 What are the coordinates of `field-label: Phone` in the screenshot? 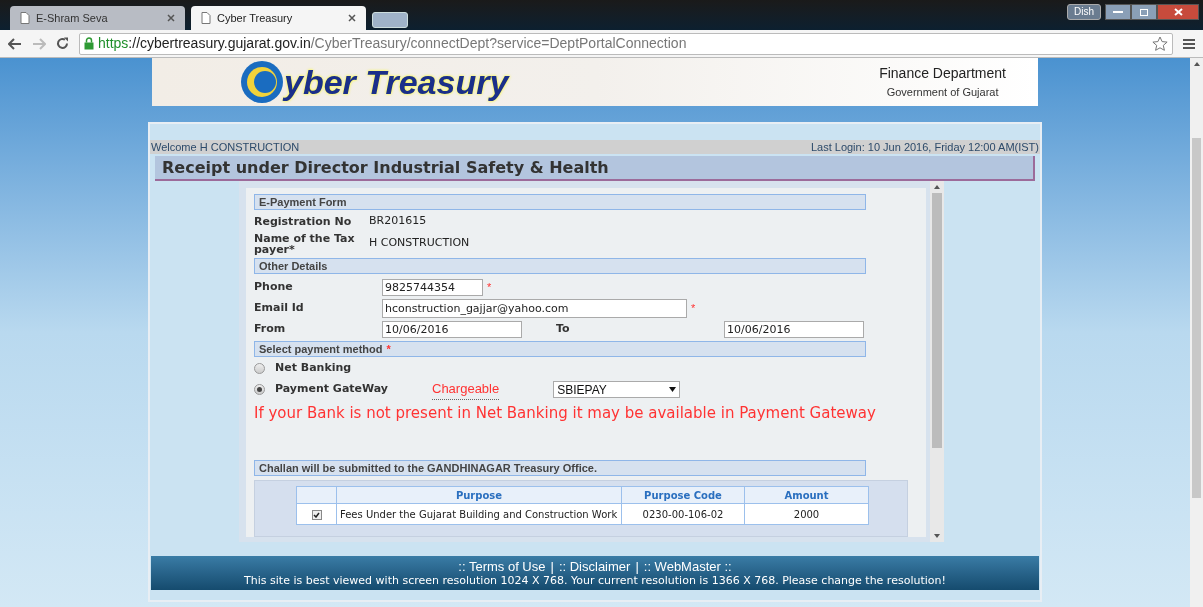 It's located at (274, 286).